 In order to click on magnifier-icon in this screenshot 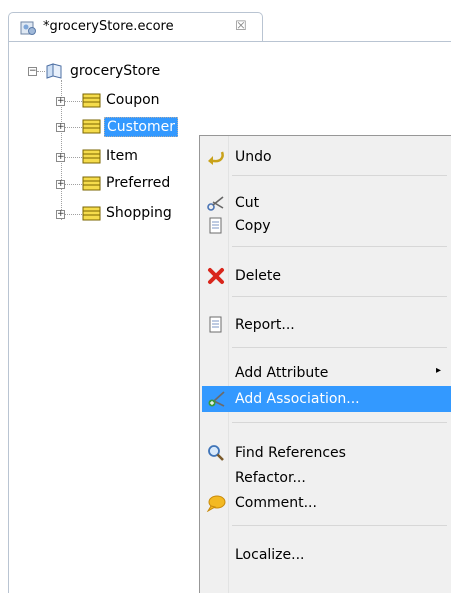, I will do `click(216, 453)`.